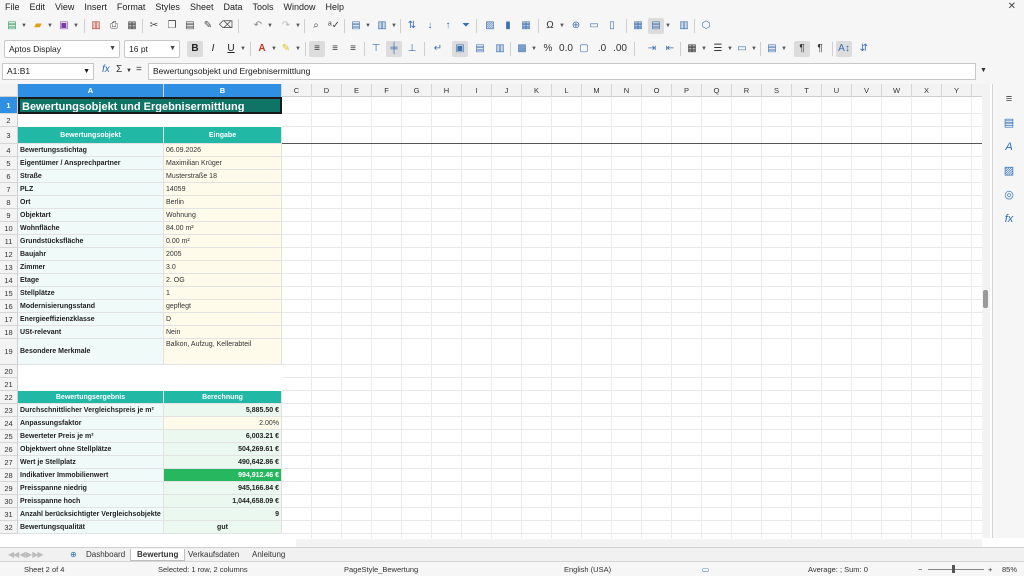 The image size is (1024, 576). I want to click on result-value: 945,166.84 €, so click(223, 488).